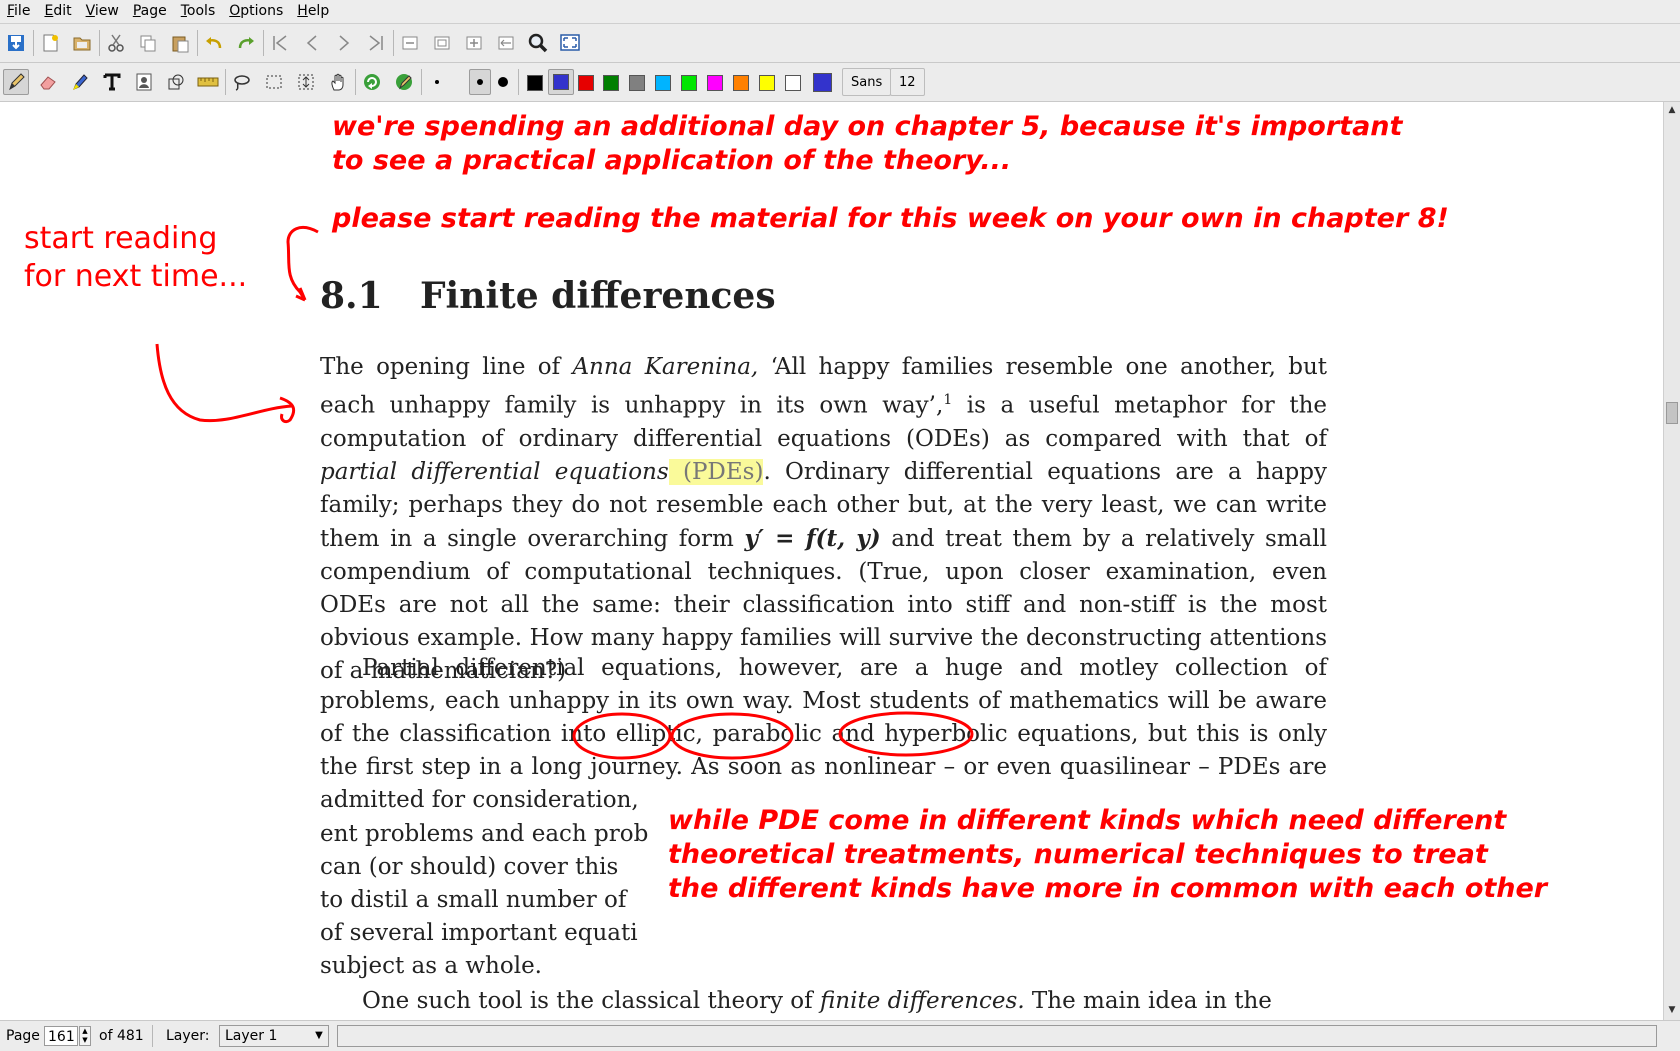 This screenshot has height=1051, width=1680. Describe the element at coordinates (715, 83) in the screenshot. I see `color-magenta-swatch` at that location.